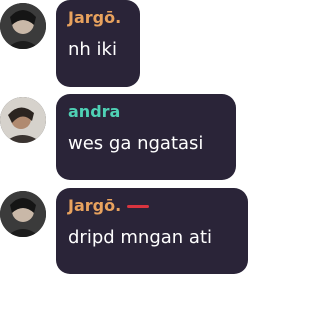 This screenshot has width=320, height=320. I want to click on author-name: andra, so click(146, 112).